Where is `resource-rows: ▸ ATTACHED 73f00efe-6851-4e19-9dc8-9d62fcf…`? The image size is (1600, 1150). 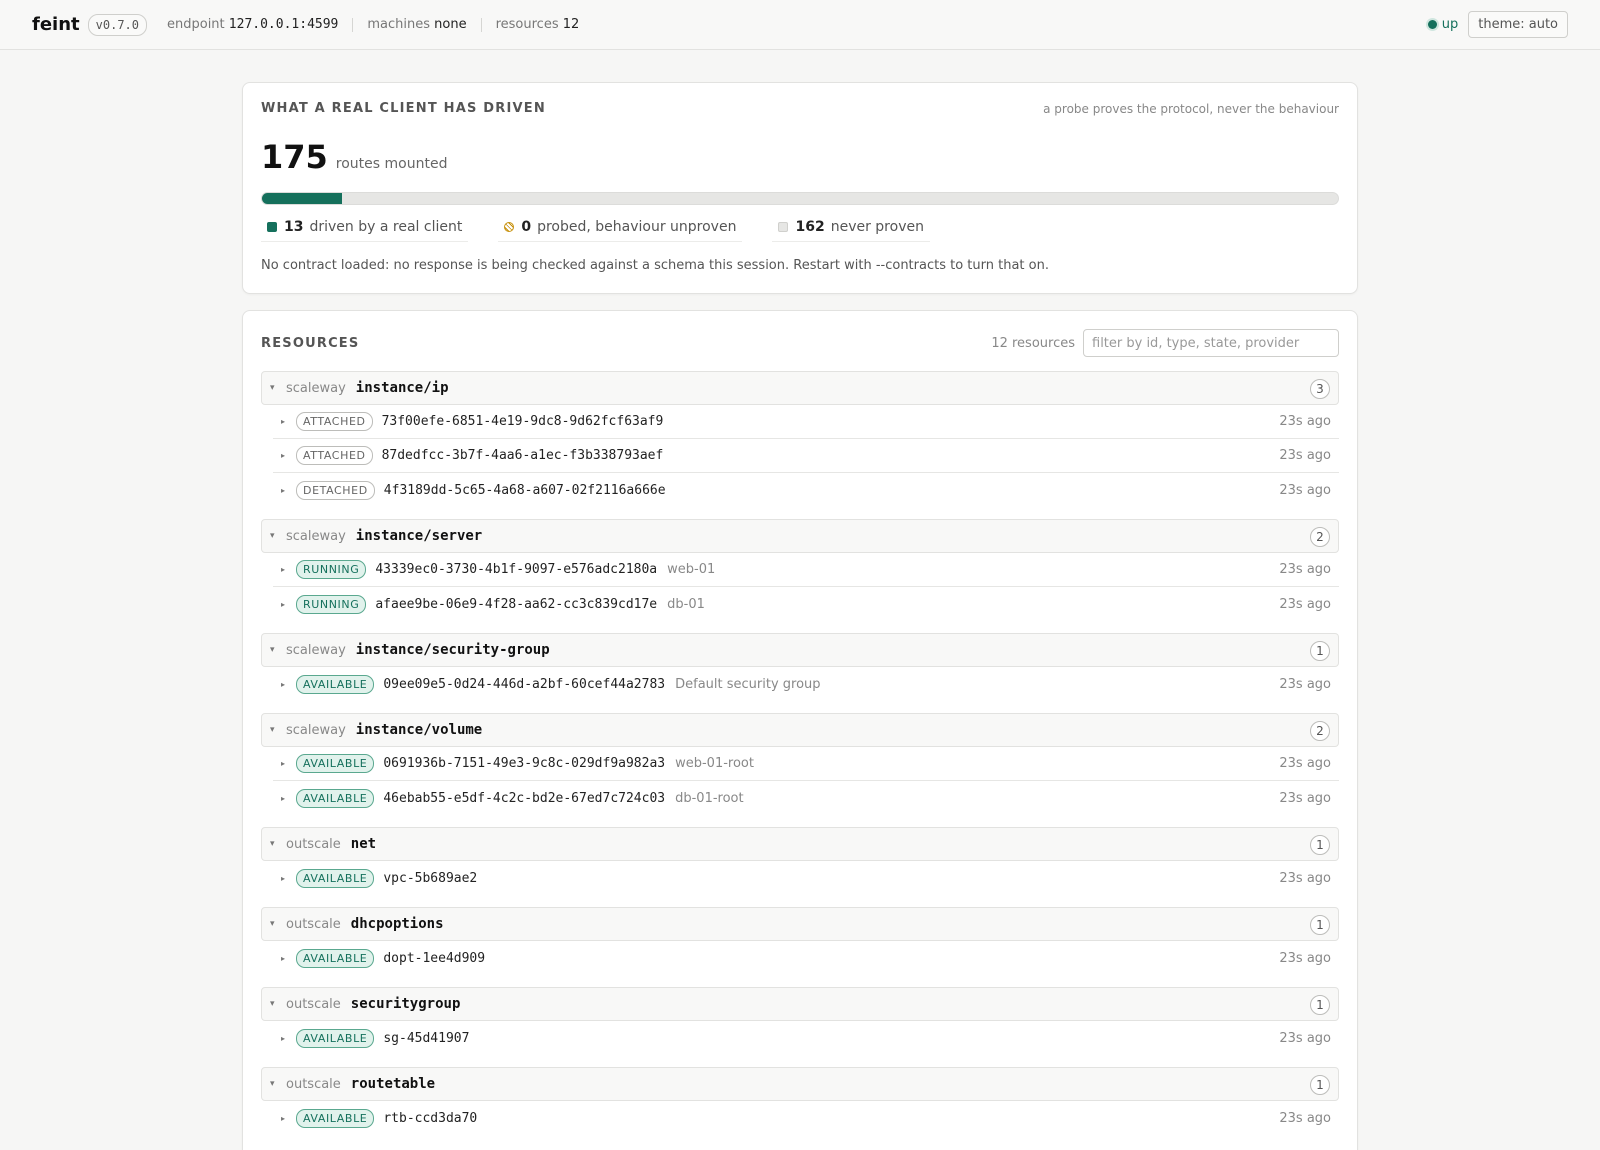 resource-rows: ▸ ATTACHED 73f00efe-6851-4e19-9dc8-9d62fcf… is located at coordinates (806, 456).